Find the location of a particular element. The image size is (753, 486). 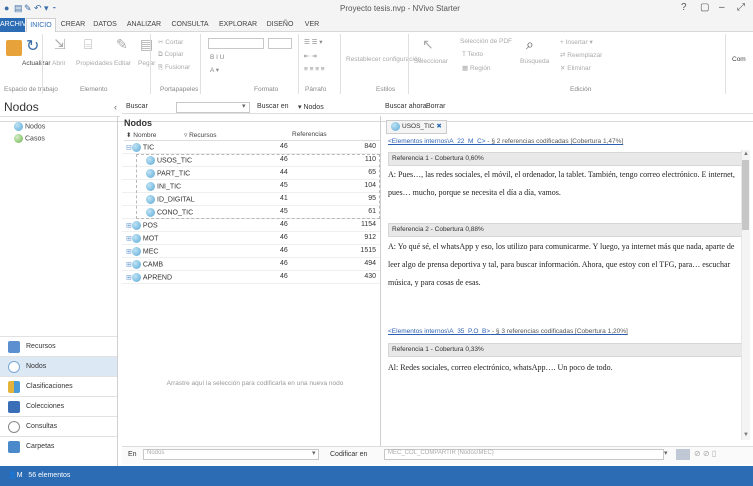

navigation-title: Nodos is located at coordinates (21, 107).